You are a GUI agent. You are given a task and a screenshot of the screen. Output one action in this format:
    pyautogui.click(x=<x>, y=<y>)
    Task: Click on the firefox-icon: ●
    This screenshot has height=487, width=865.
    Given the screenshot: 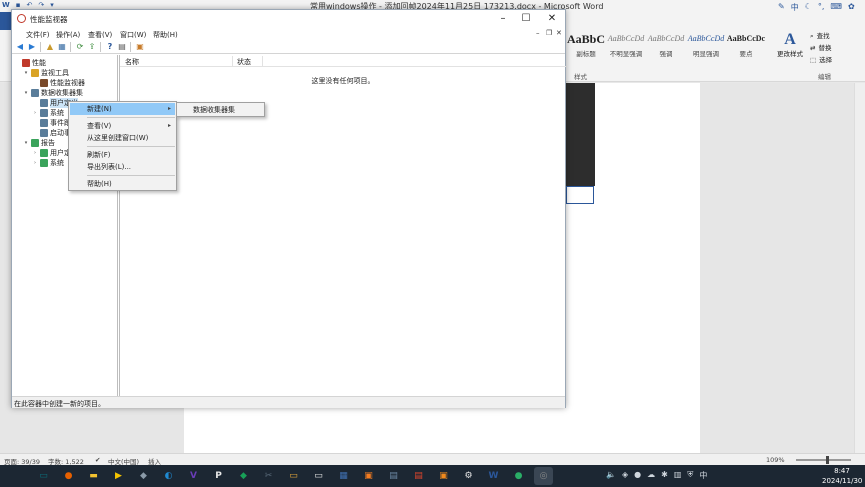 What is the action you would take?
    pyautogui.click(x=68, y=476)
    